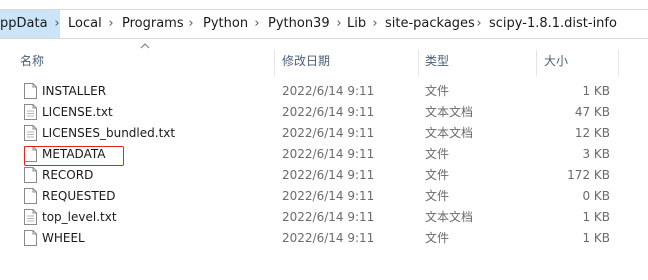 The width and height of the screenshot is (648, 280). I want to click on breadcrumb-programs: Programs, so click(153, 24).